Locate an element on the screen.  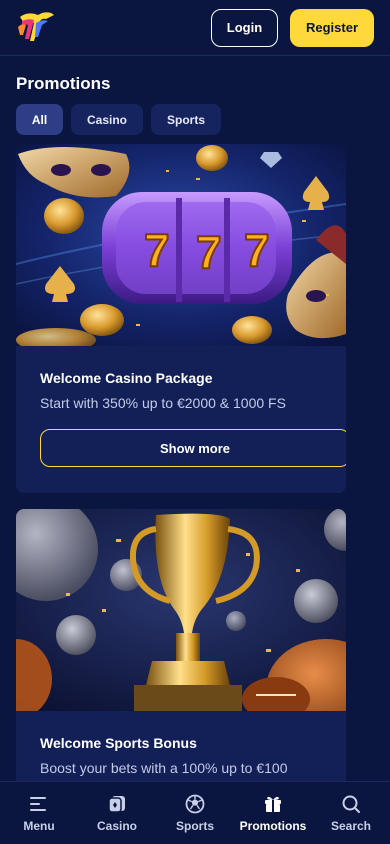
bottom-nav: Menu Casino Sports Promotions Search is located at coordinates (195, 812).